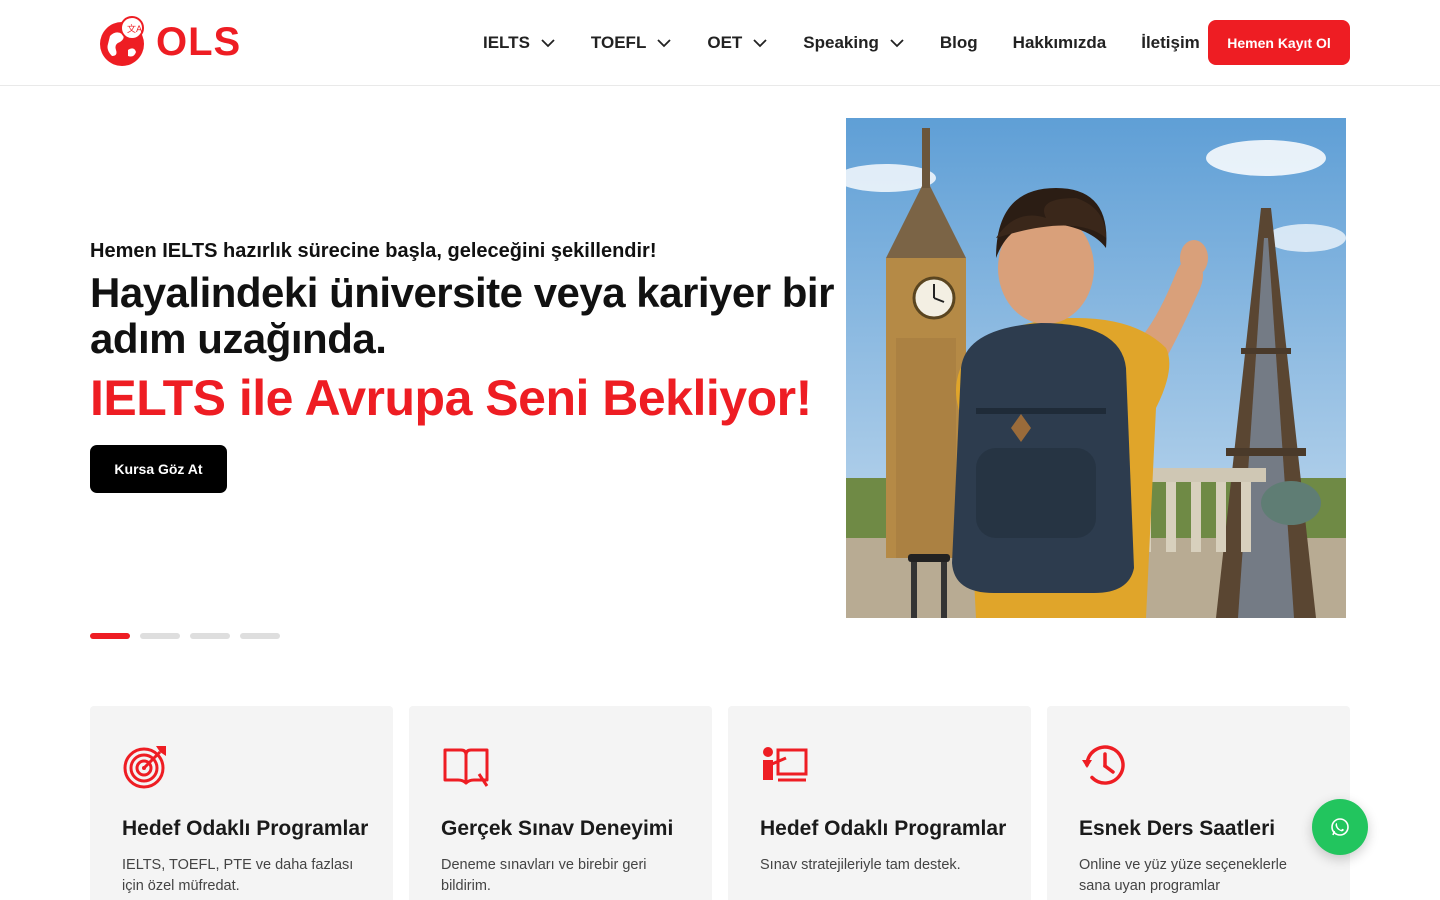  I want to click on logo-text: OLS, so click(199, 42).